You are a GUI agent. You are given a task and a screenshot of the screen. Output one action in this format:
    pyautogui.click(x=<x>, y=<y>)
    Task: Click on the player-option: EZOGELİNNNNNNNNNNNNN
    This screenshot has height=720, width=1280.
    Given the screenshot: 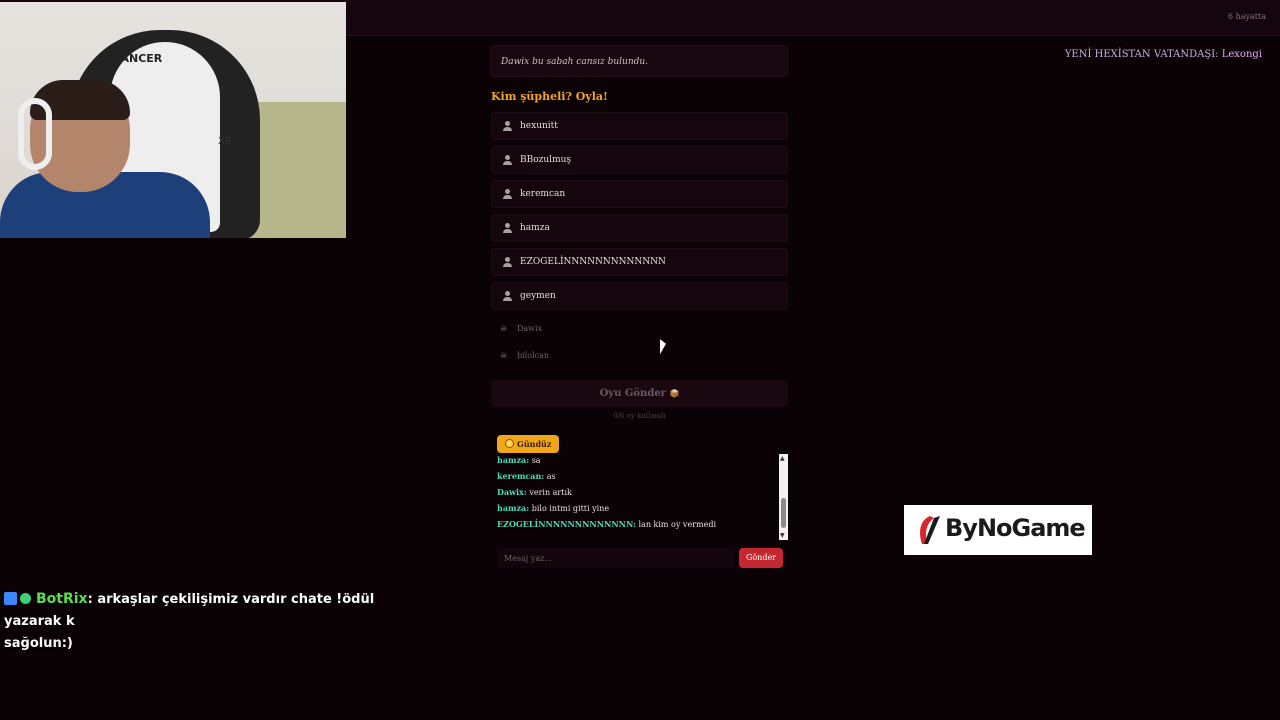 What is the action you would take?
    pyautogui.click(x=639, y=262)
    